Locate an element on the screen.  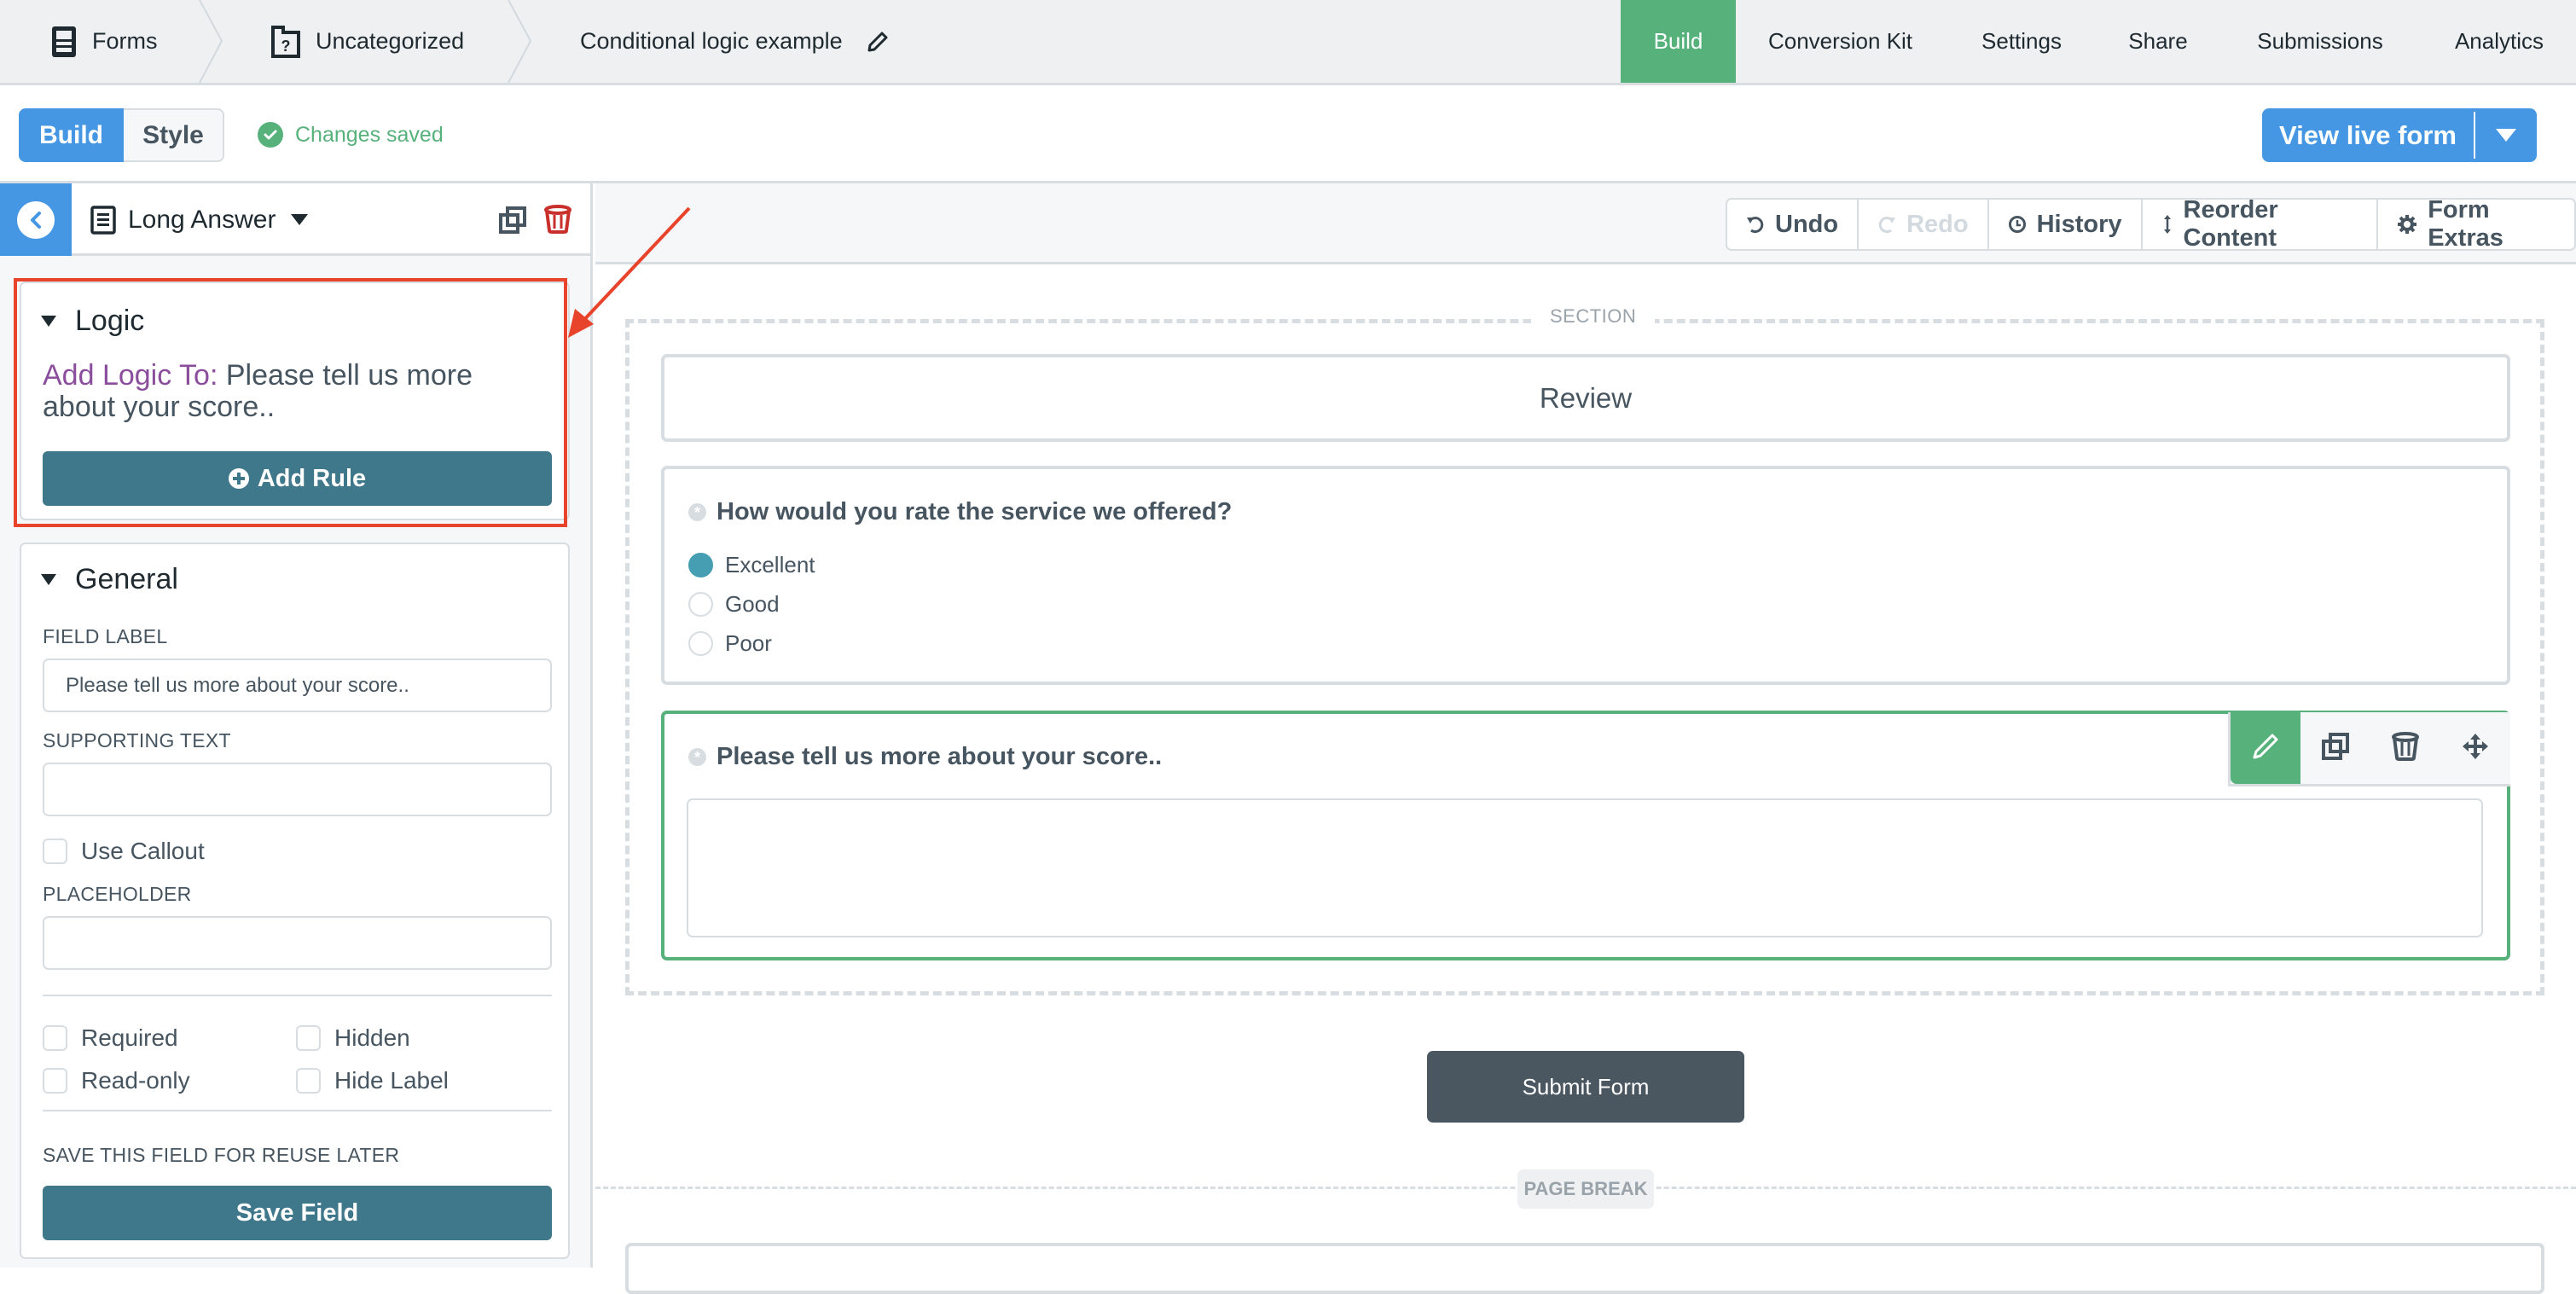
breadcrumb-label: Uncategorized is located at coordinates (390, 41).